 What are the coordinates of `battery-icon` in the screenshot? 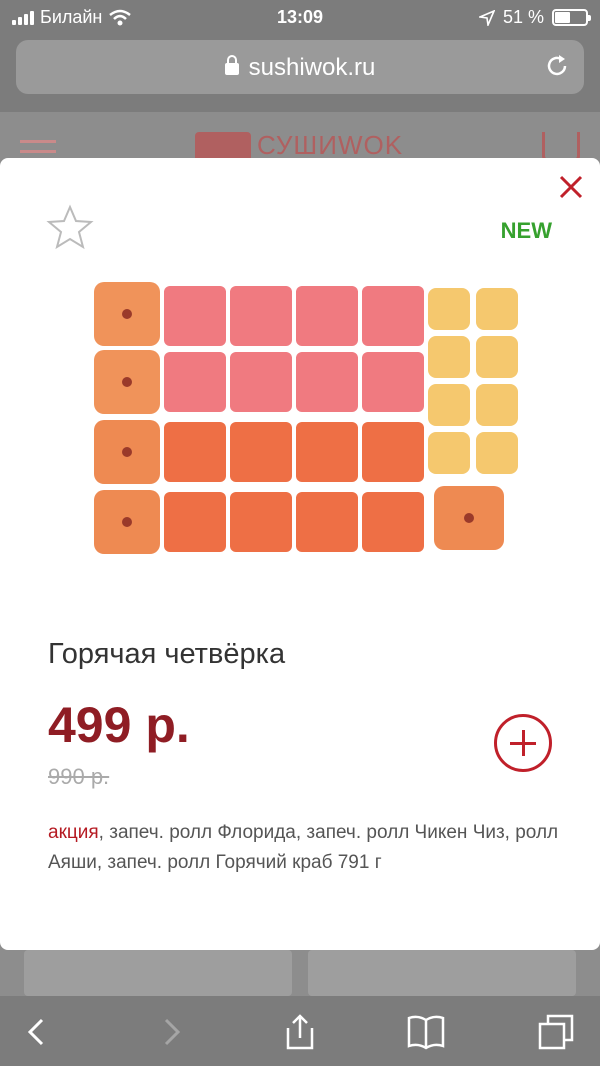 It's located at (571, 17).